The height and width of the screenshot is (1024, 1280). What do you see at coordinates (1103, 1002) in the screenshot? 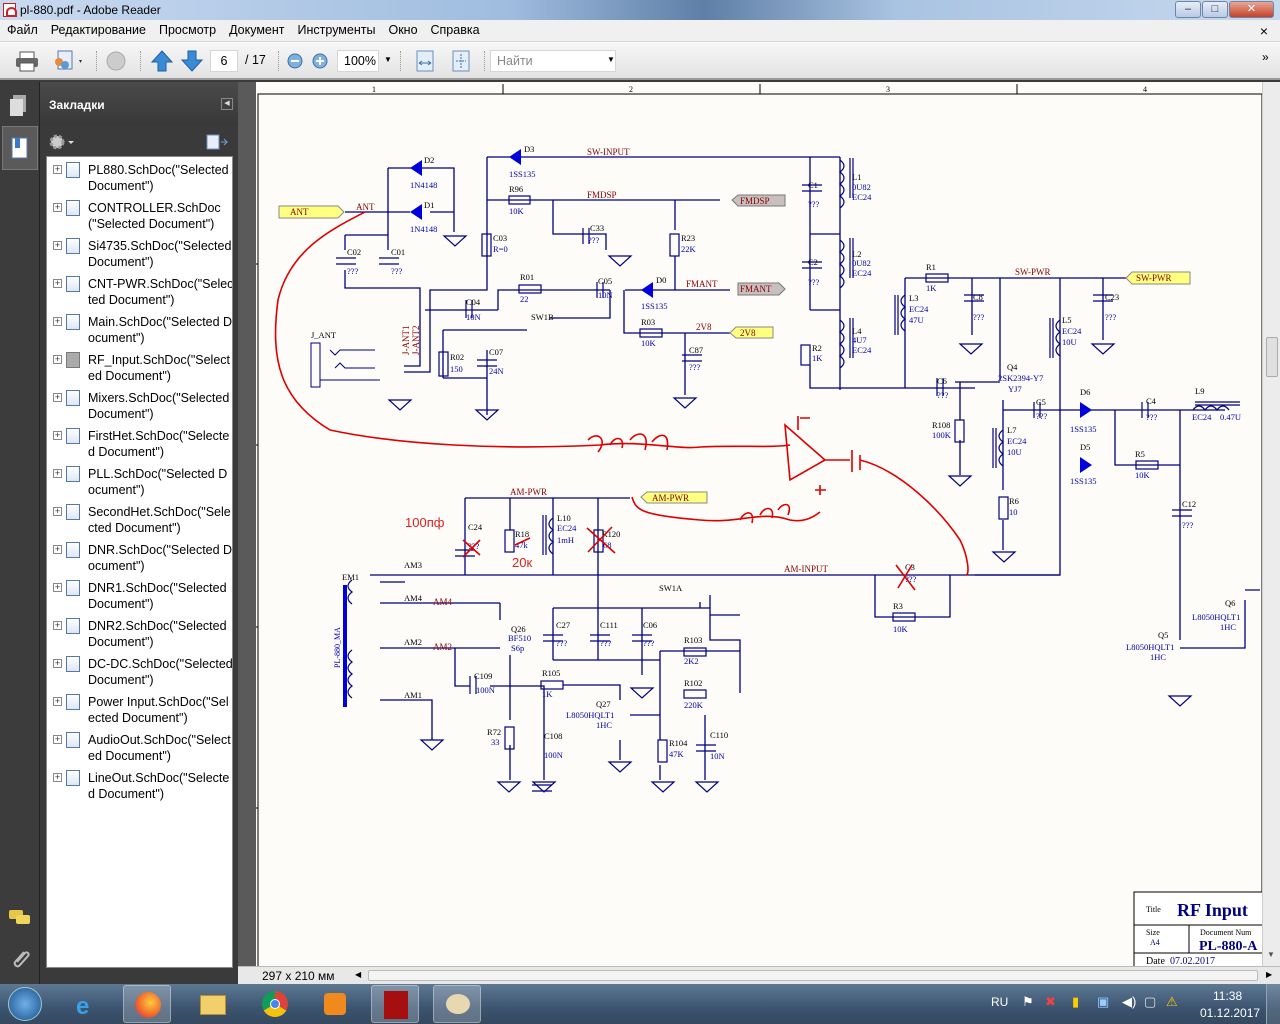
I see `display-icon: ▣` at bounding box center [1103, 1002].